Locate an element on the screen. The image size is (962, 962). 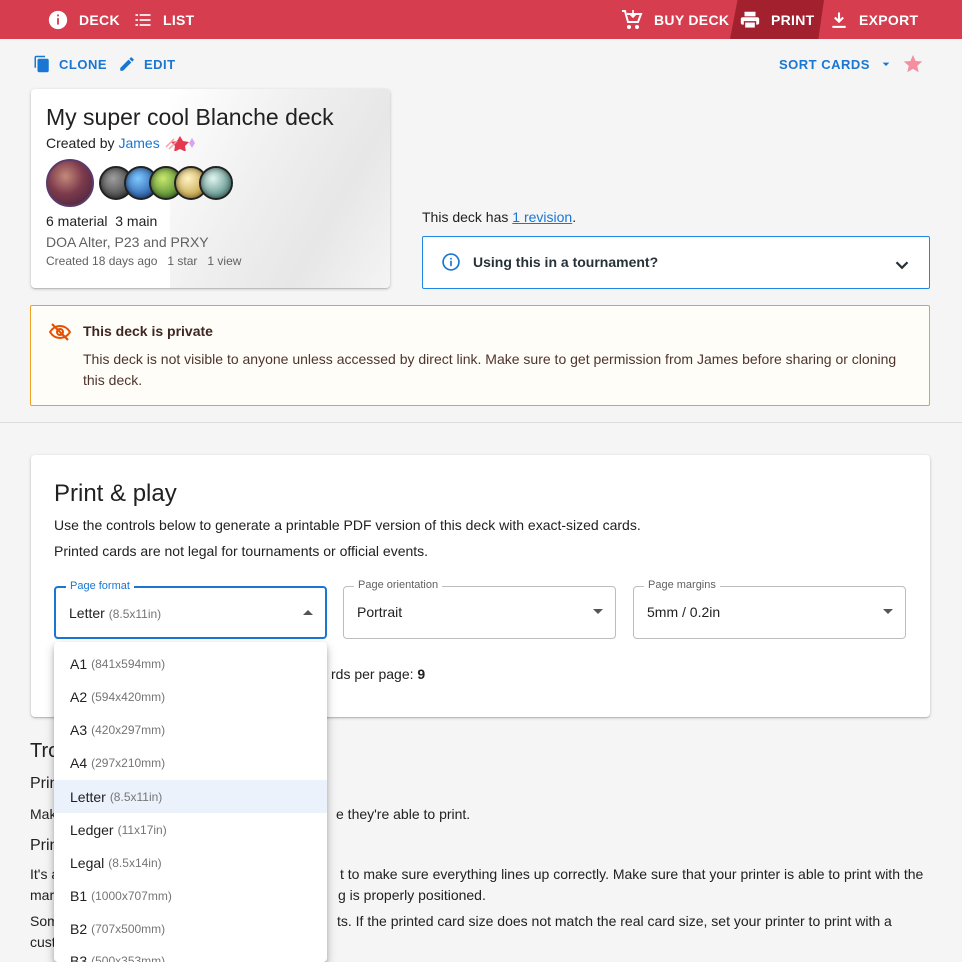
cards-per-page: rds per page: 9 is located at coordinates (378, 674).